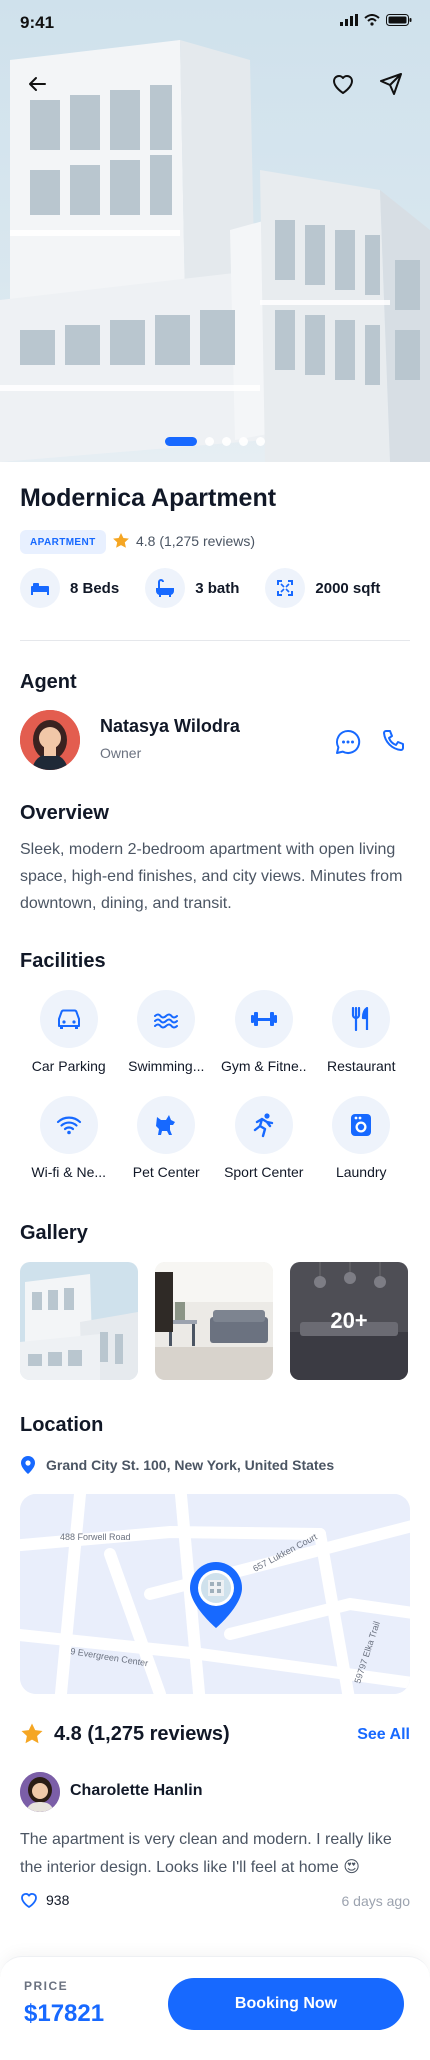  I want to click on spec-beds: 8 Beds, so click(69, 588).